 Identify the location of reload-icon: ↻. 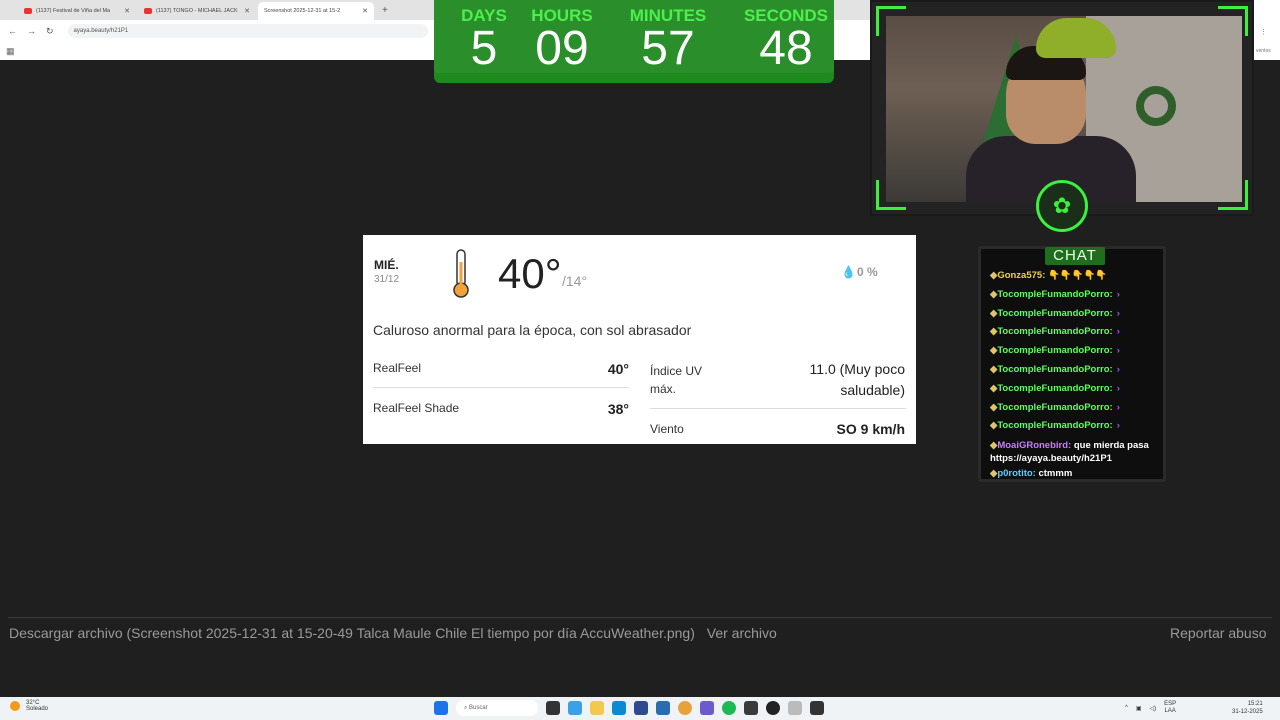
(50, 31).